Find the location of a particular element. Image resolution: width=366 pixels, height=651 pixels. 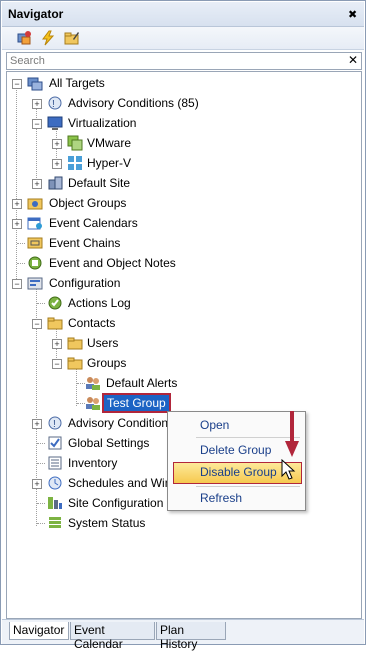

tree-item-groups: − Groups is located at coordinates (182, 363).